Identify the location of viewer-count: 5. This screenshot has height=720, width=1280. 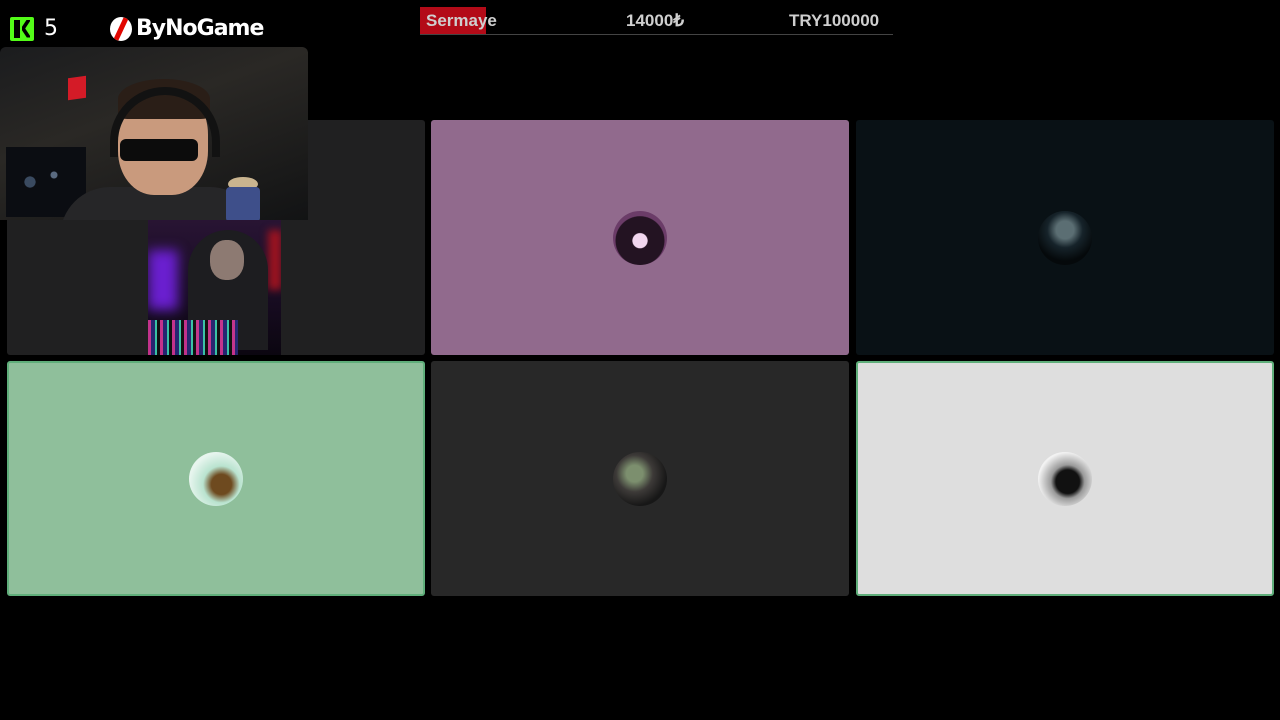
(51, 28).